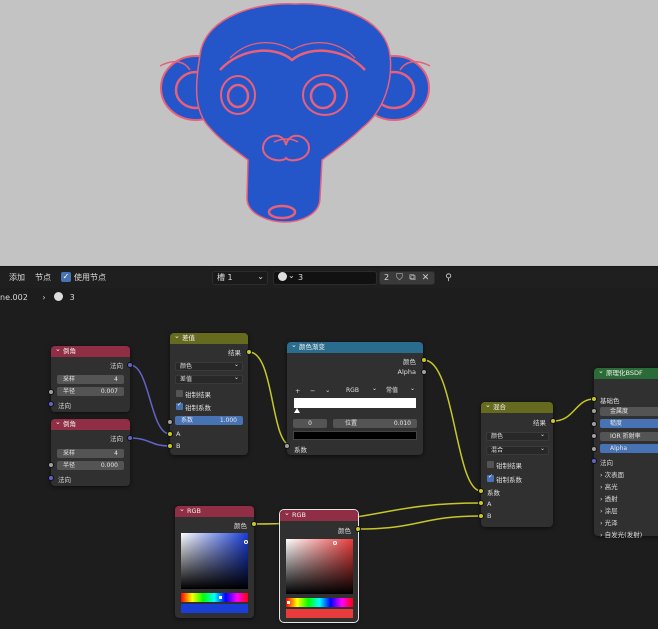 This screenshot has height=629, width=658. I want to click on bevel-node-2: 倒角 法向 采样4 半径0.000 法向, so click(90, 451).